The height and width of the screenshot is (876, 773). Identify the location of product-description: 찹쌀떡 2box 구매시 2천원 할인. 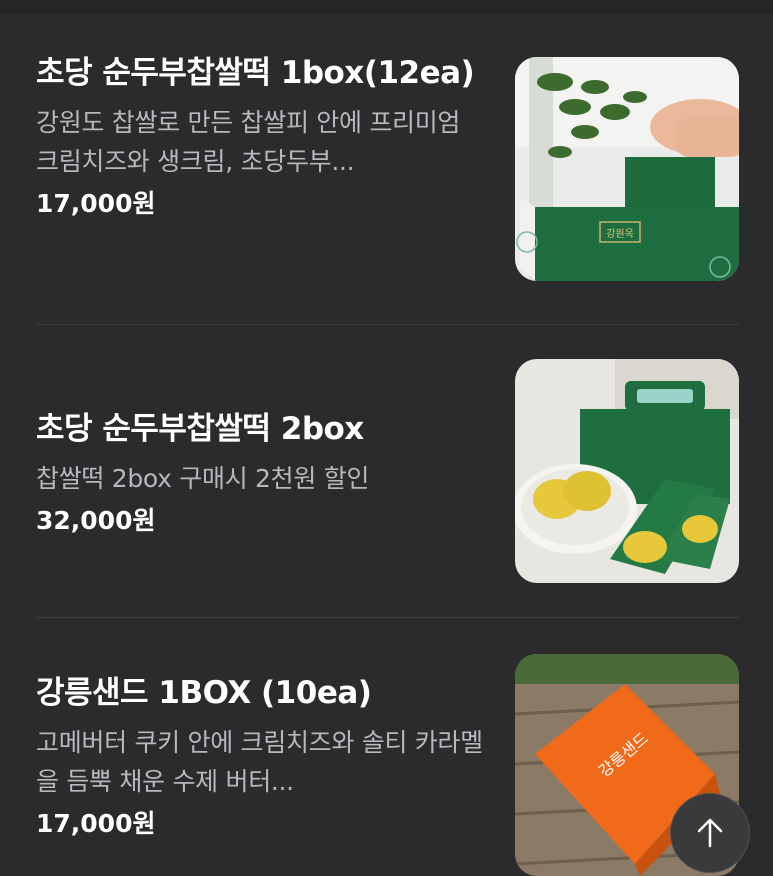
(203, 478).